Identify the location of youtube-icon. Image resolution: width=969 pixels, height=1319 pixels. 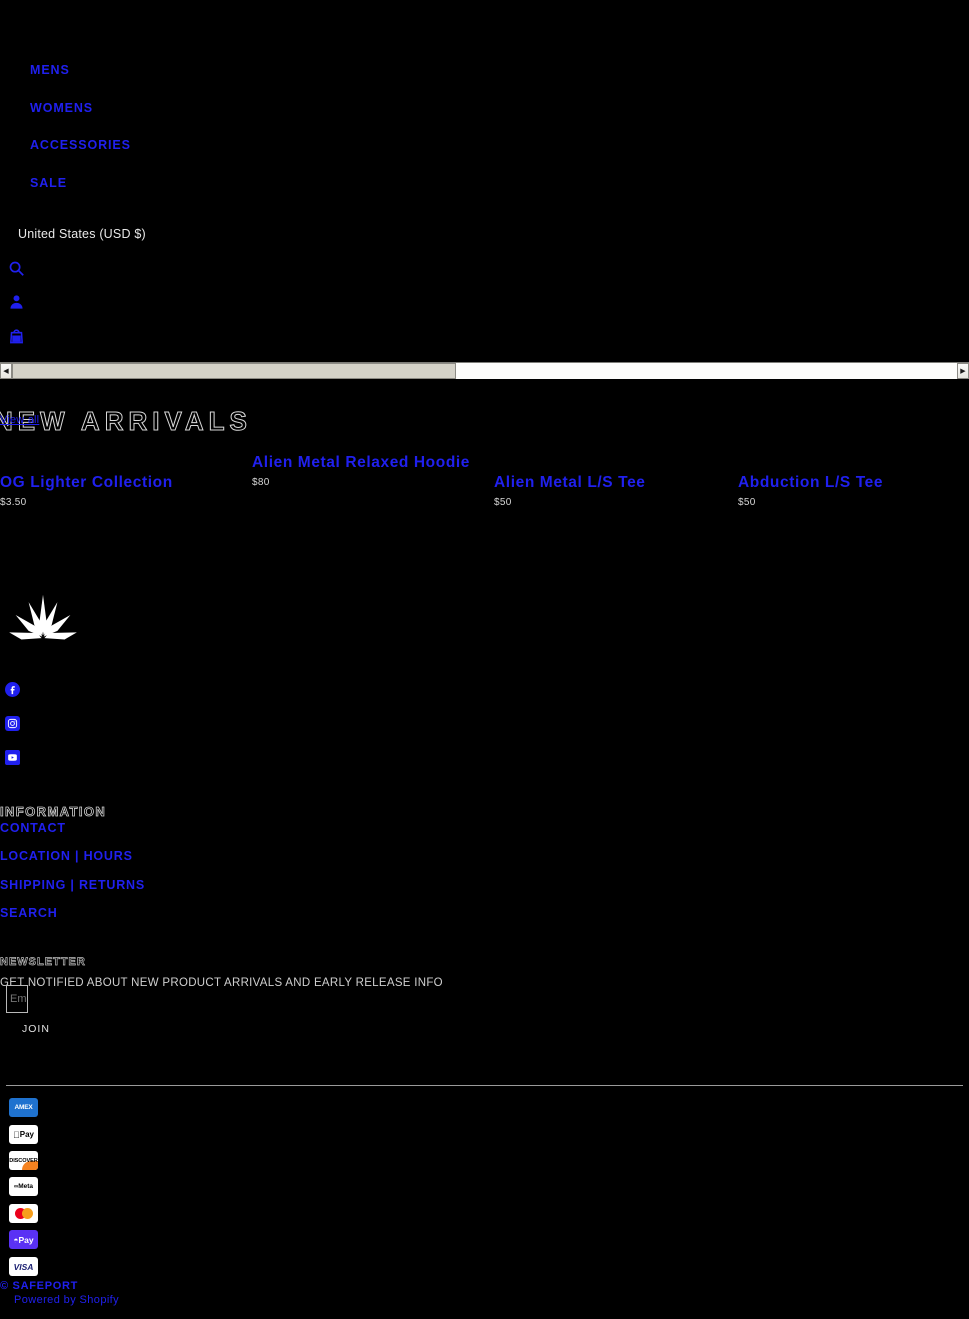
(12, 757).